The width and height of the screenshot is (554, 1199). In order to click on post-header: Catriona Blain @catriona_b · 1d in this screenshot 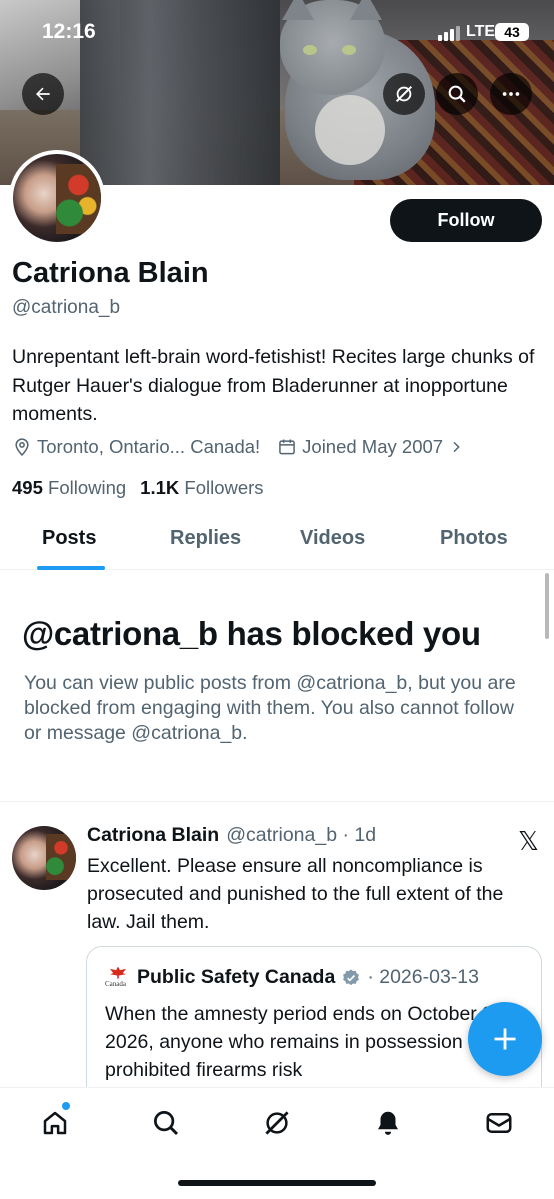, I will do `click(231, 835)`.